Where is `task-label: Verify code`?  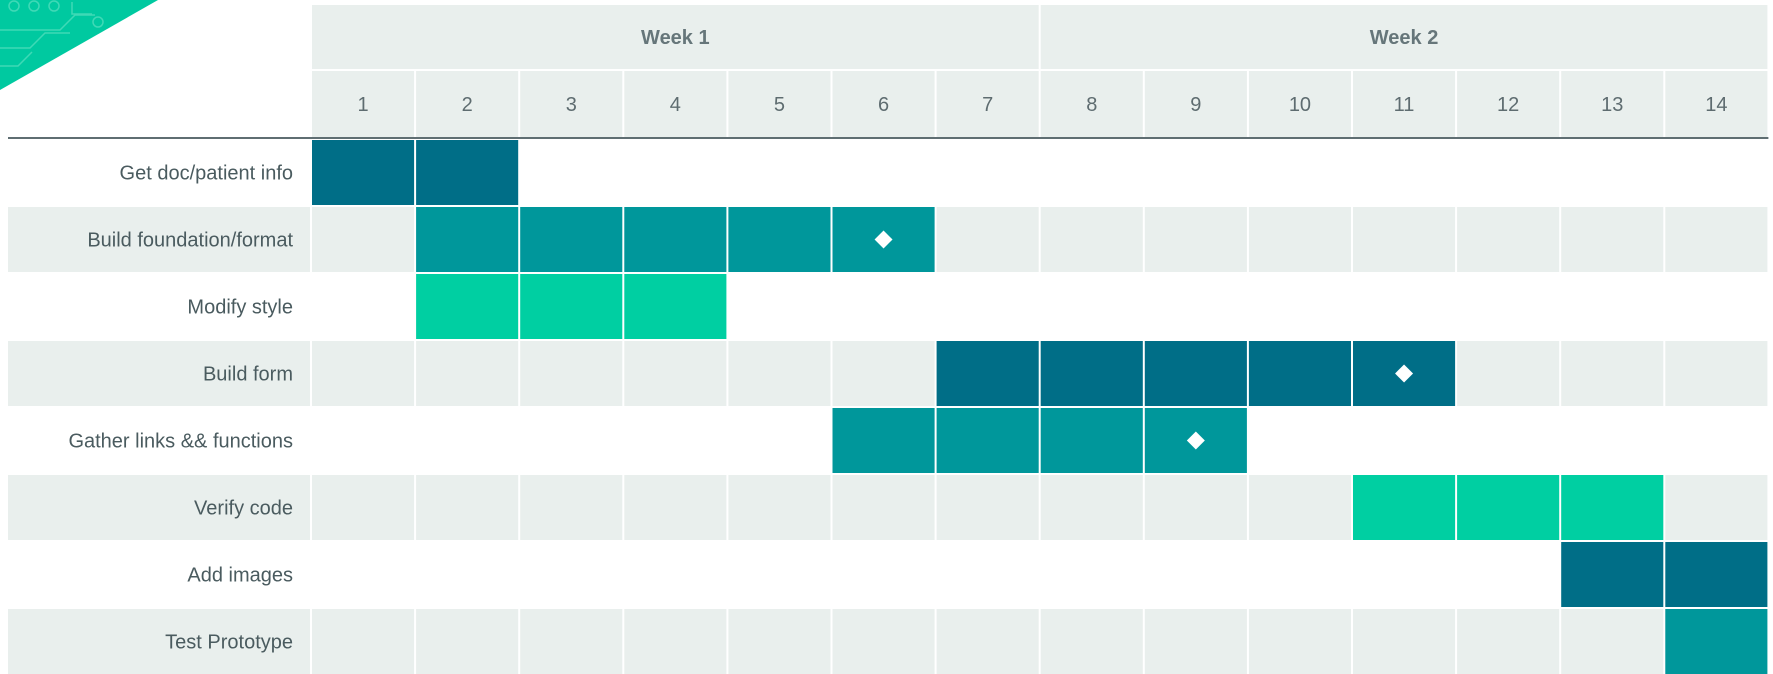
task-label: Verify code is located at coordinates (243, 509).